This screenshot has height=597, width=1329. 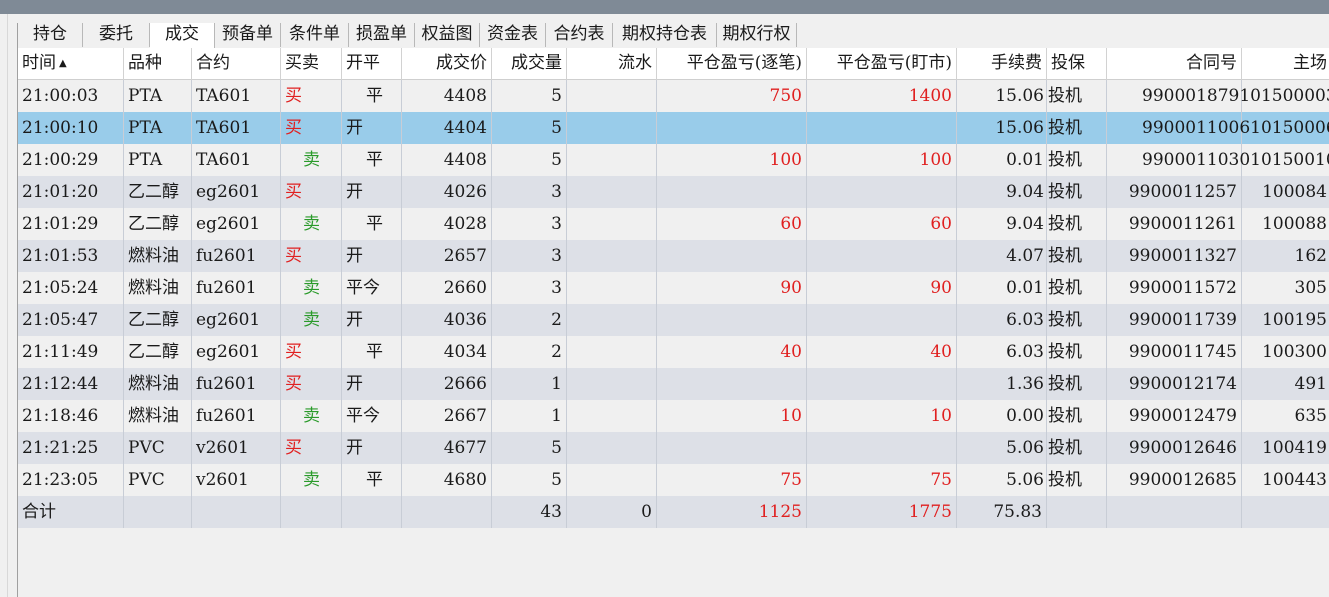 I want to click on tab-option-exercise: 期权行权, so click(x=757, y=35).